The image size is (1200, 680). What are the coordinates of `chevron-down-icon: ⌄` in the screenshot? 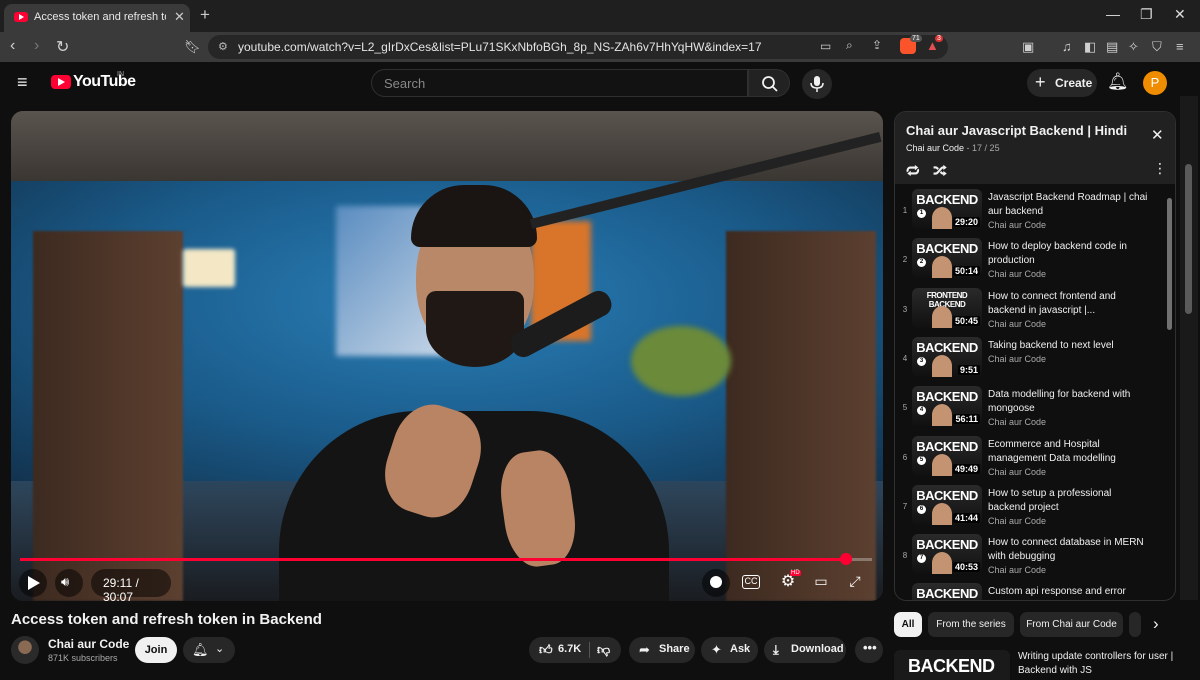 It's located at (220, 649).